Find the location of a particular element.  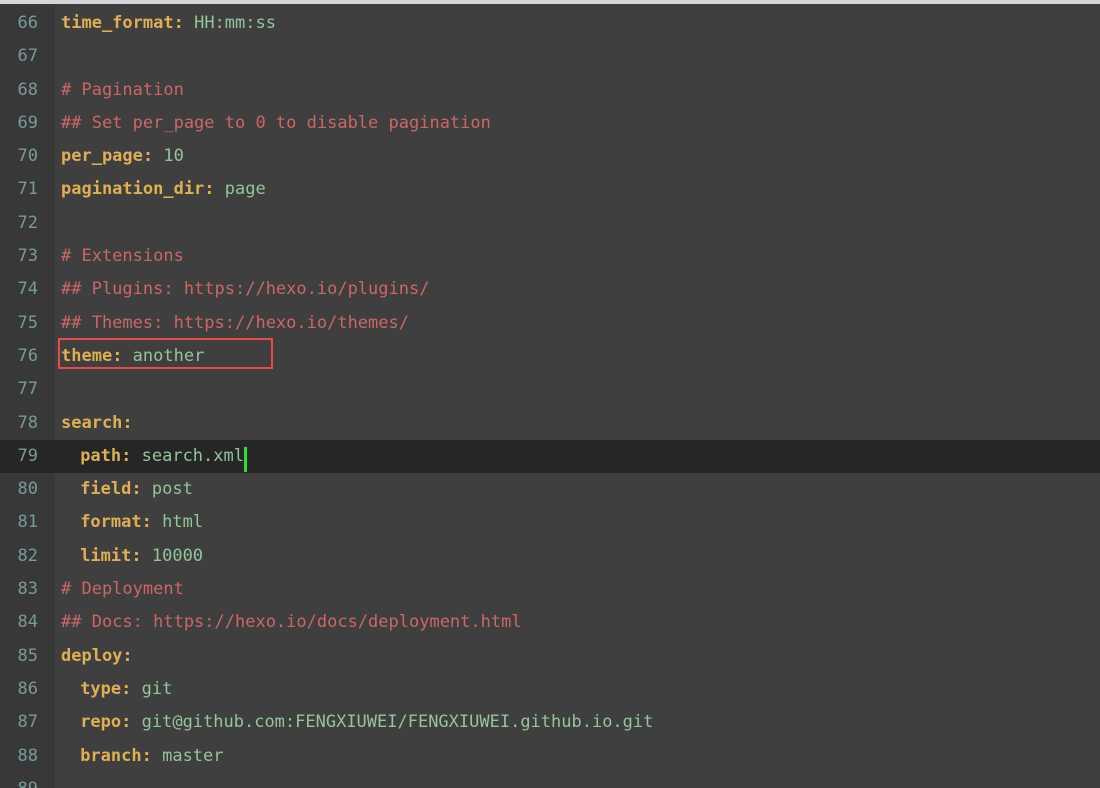

line-text: ## Plugins: https://hexo.io/plugins/ is located at coordinates (245, 289).